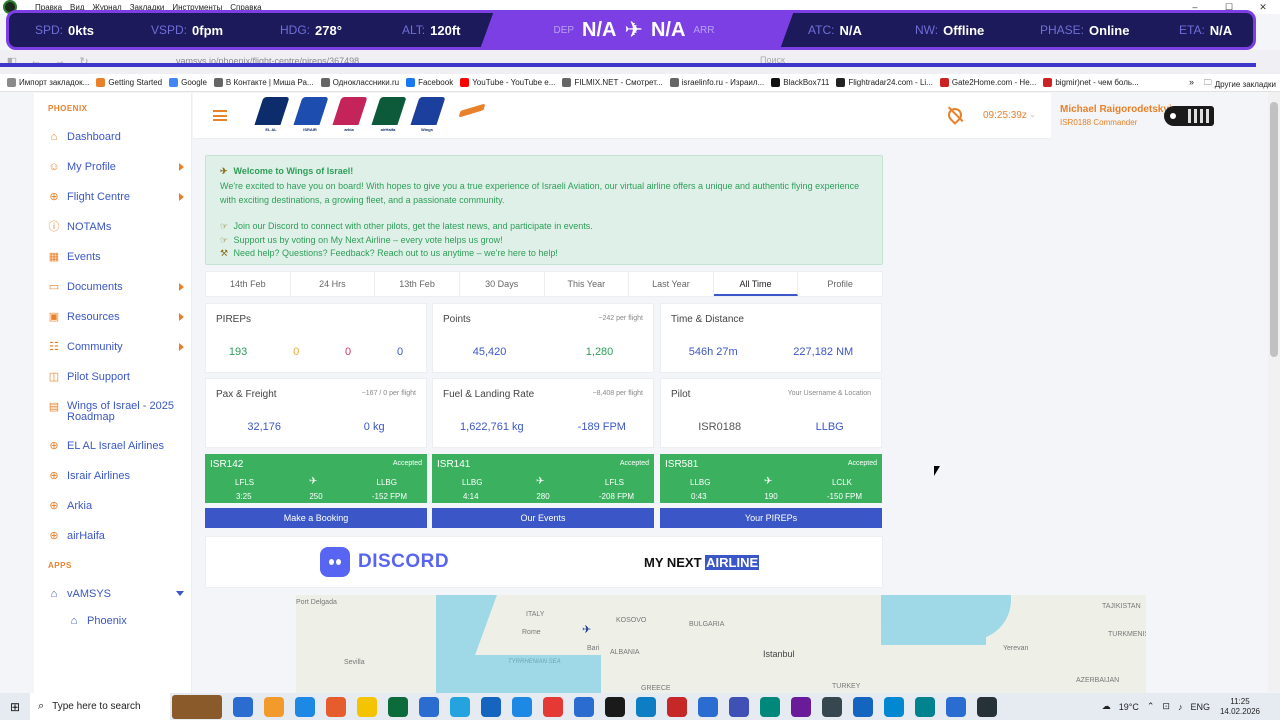 This screenshot has height=720, width=1280. Describe the element at coordinates (197, 706) in the screenshot. I see `taskbar-widget` at that location.